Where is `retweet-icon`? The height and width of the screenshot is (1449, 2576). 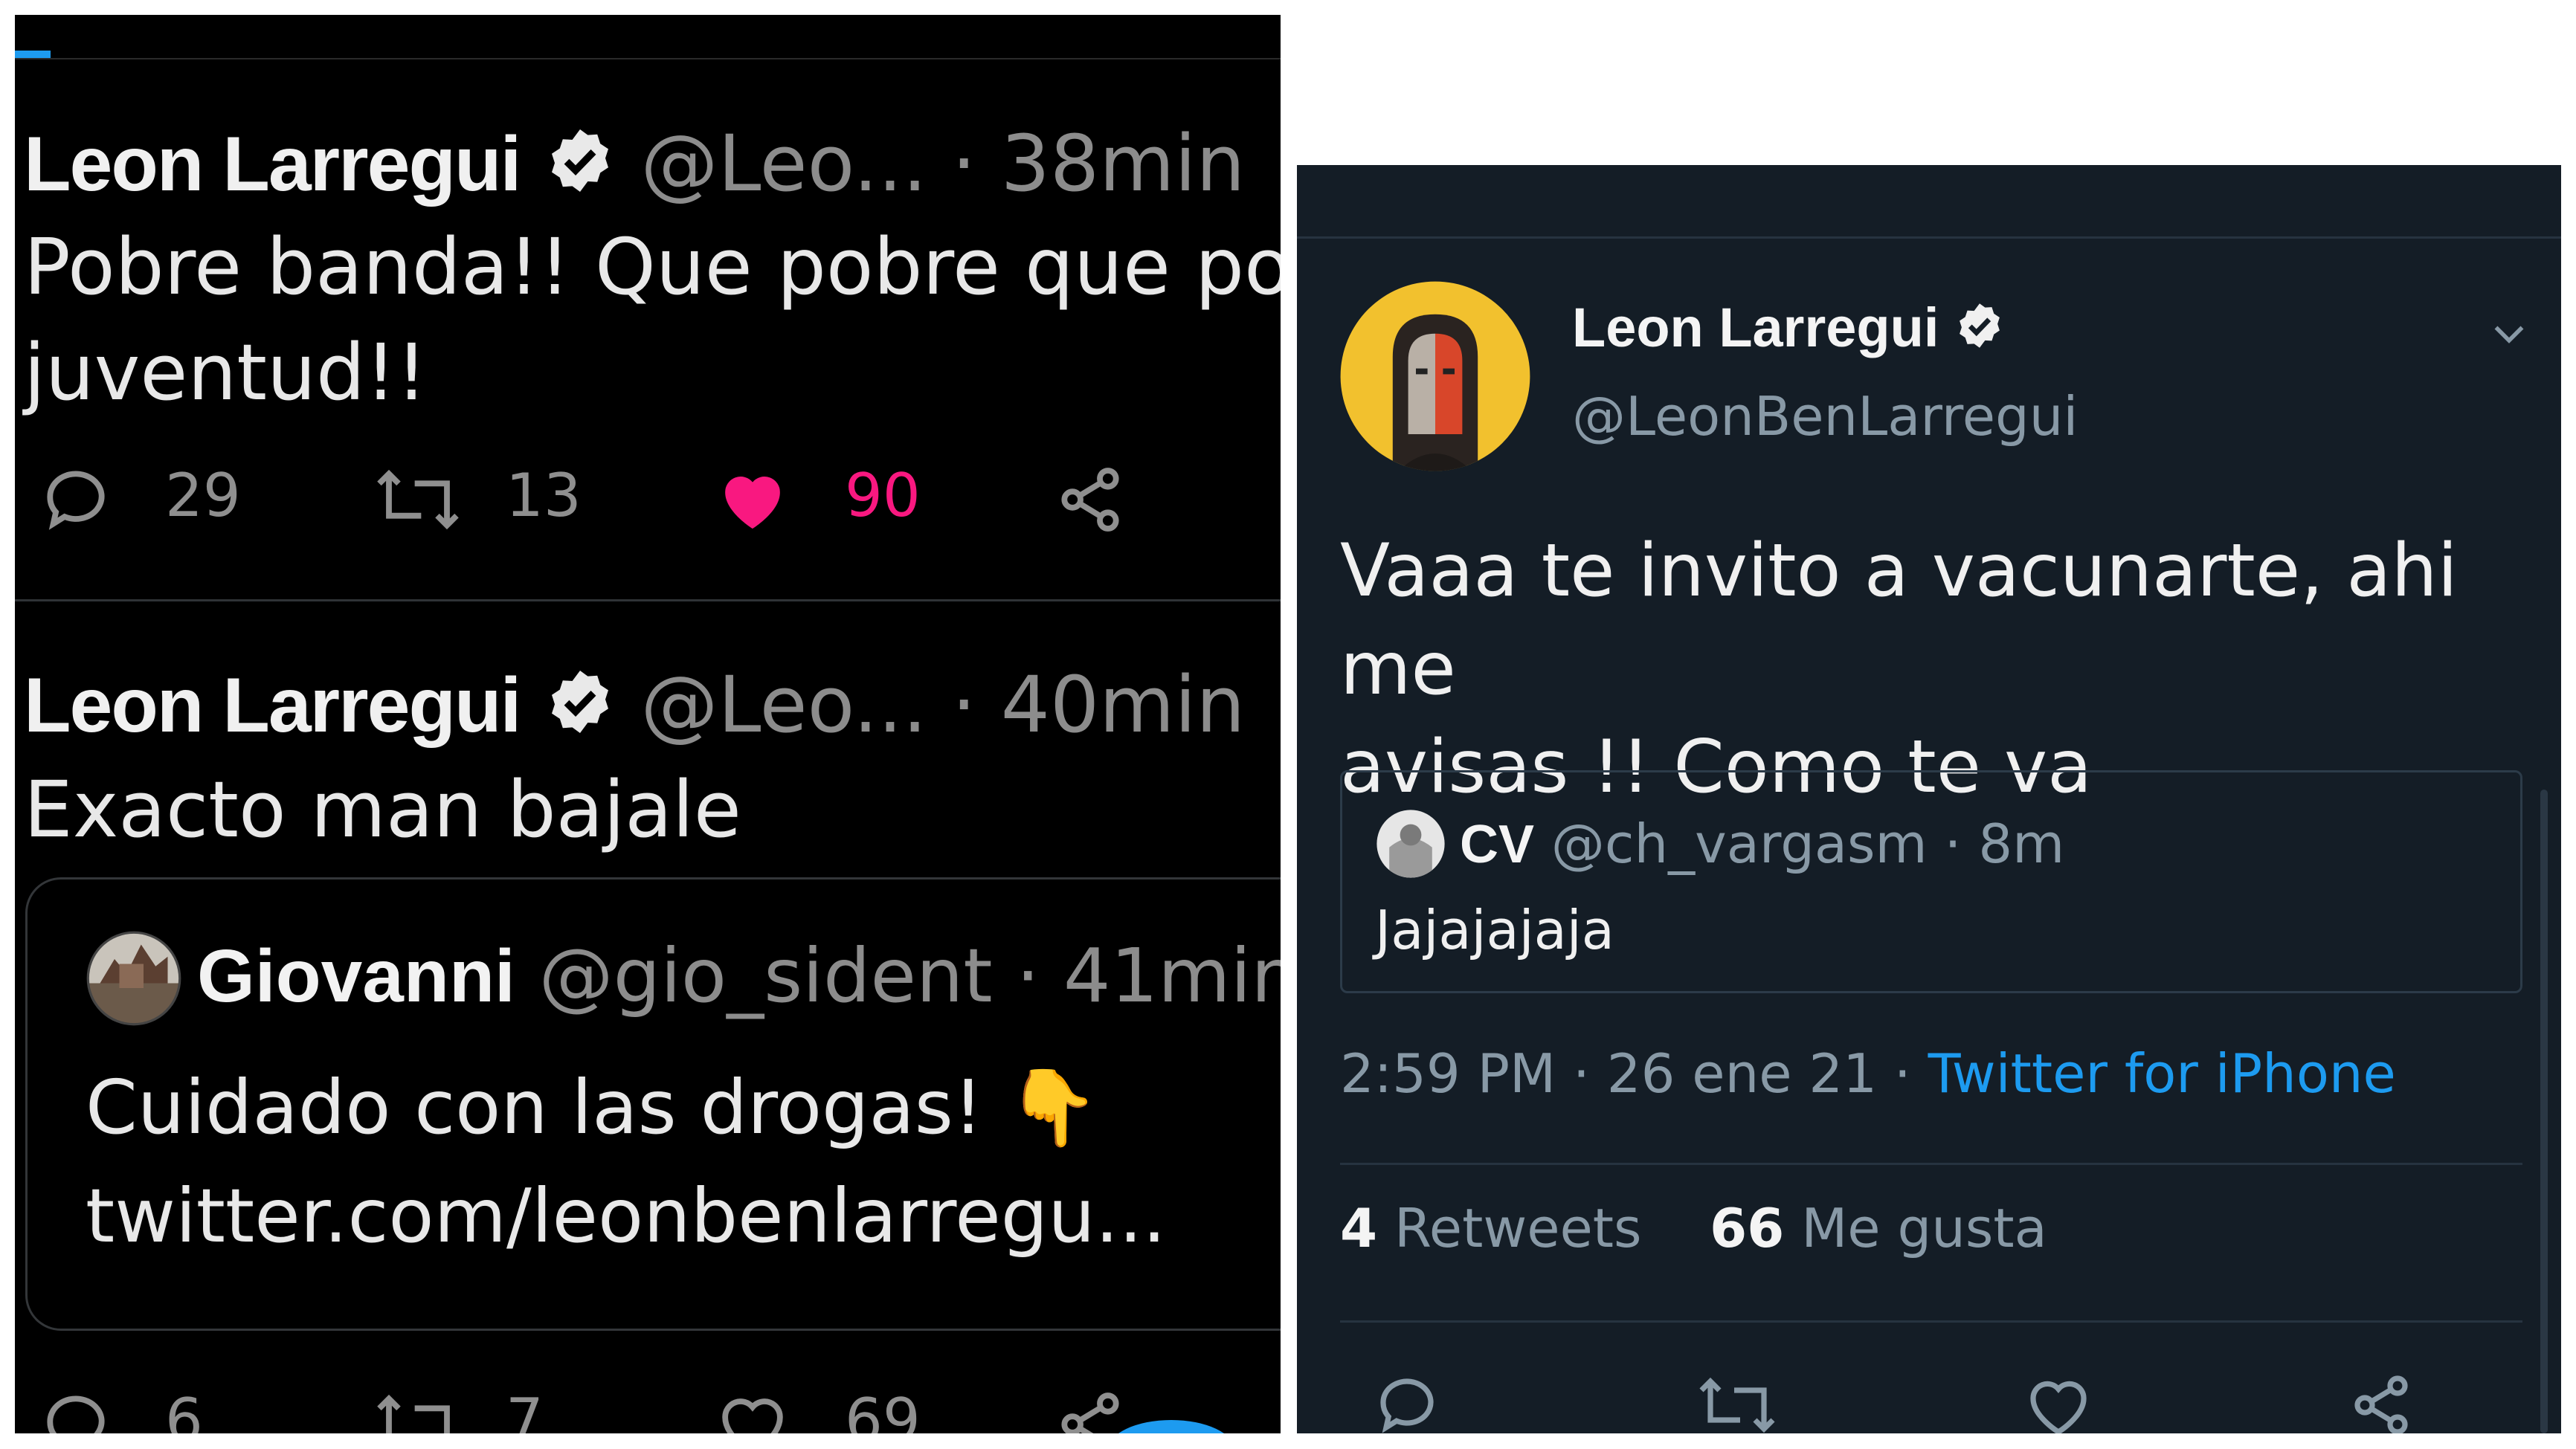 retweet-icon is located at coordinates (1737, 1401).